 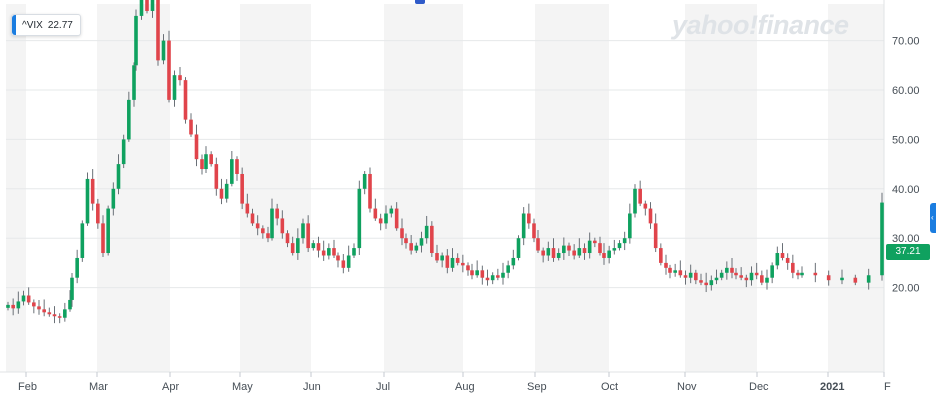 I want to click on chevron-left-icon: ‹, so click(x=932, y=217).